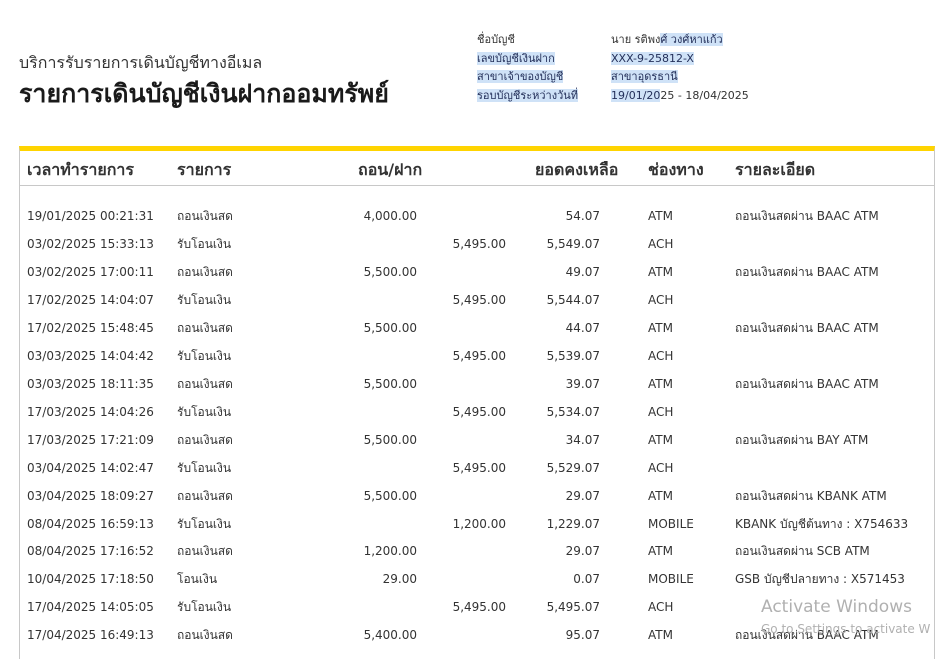  What do you see at coordinates (704, 95) in the screenshot?
I see `period-plain: 25 - 18/04/2025` at bounding box center [704, 95].